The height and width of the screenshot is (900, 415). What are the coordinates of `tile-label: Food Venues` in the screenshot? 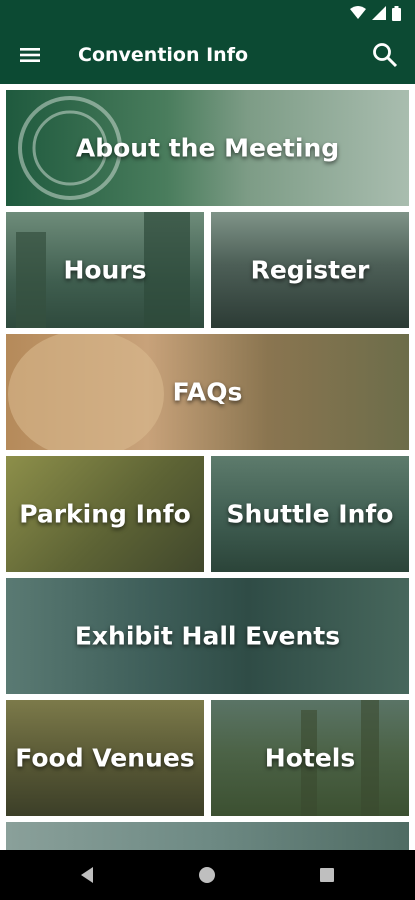 It's located at (105, 758).